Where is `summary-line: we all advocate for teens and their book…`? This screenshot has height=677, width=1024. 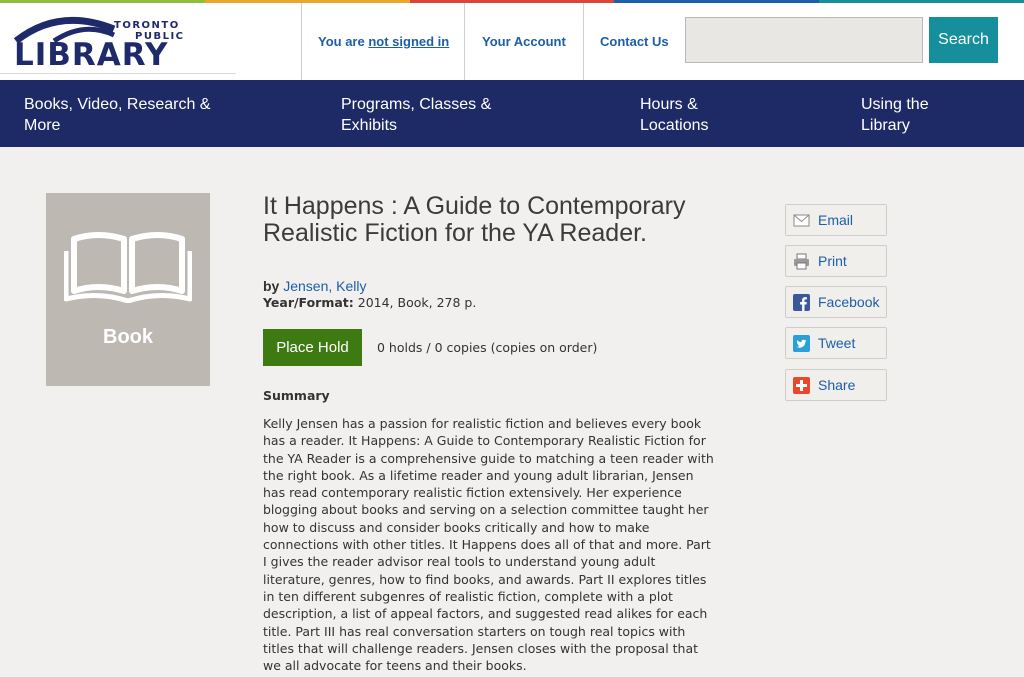 summary-line: we all advocate for teens and their book… is located at coordinates (395, 666).